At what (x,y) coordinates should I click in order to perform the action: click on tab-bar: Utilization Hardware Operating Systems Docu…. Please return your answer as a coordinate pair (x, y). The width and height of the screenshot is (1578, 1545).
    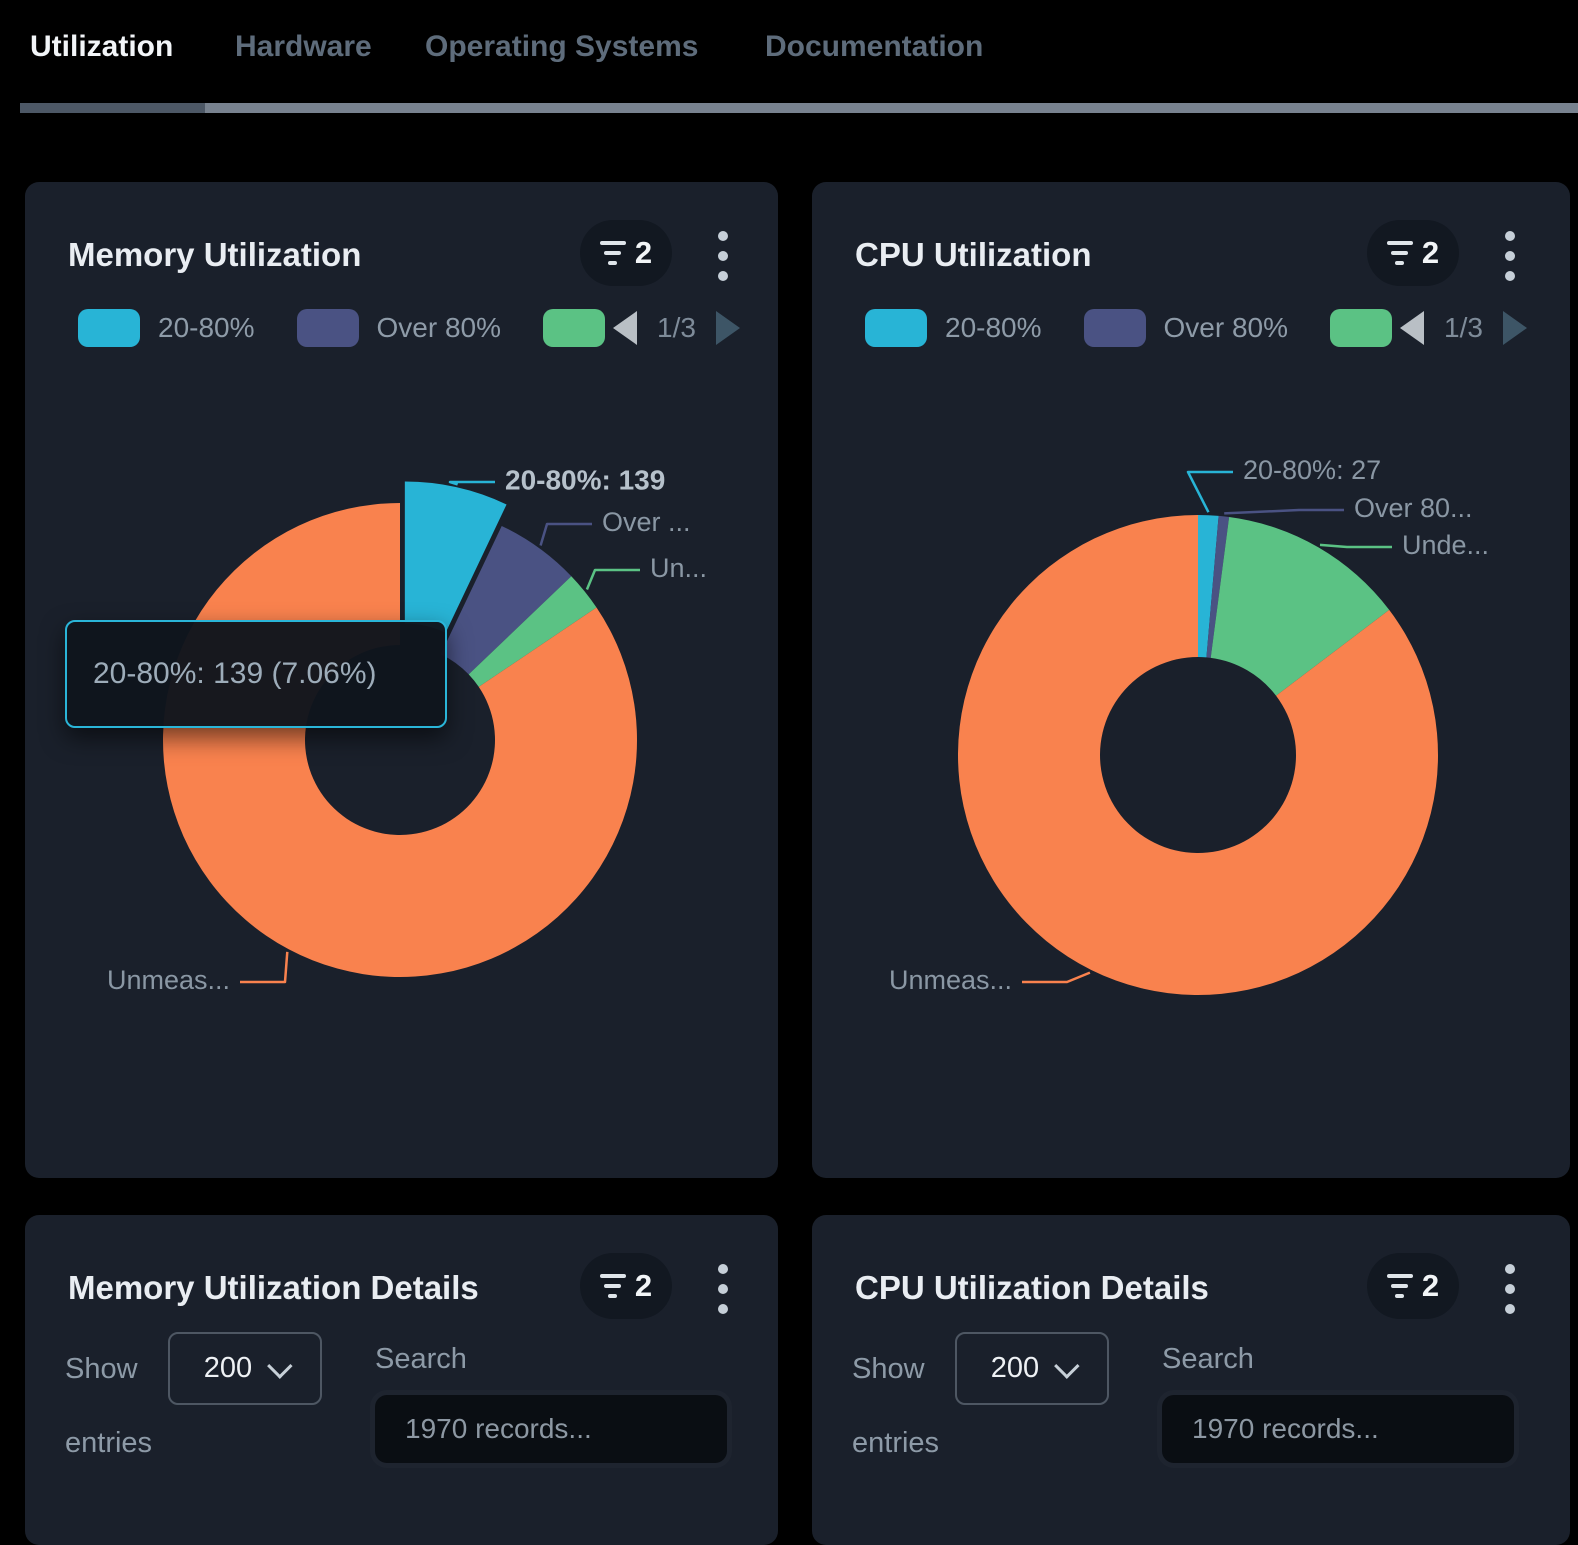
    Looking at the image, I should click on (789, 58).